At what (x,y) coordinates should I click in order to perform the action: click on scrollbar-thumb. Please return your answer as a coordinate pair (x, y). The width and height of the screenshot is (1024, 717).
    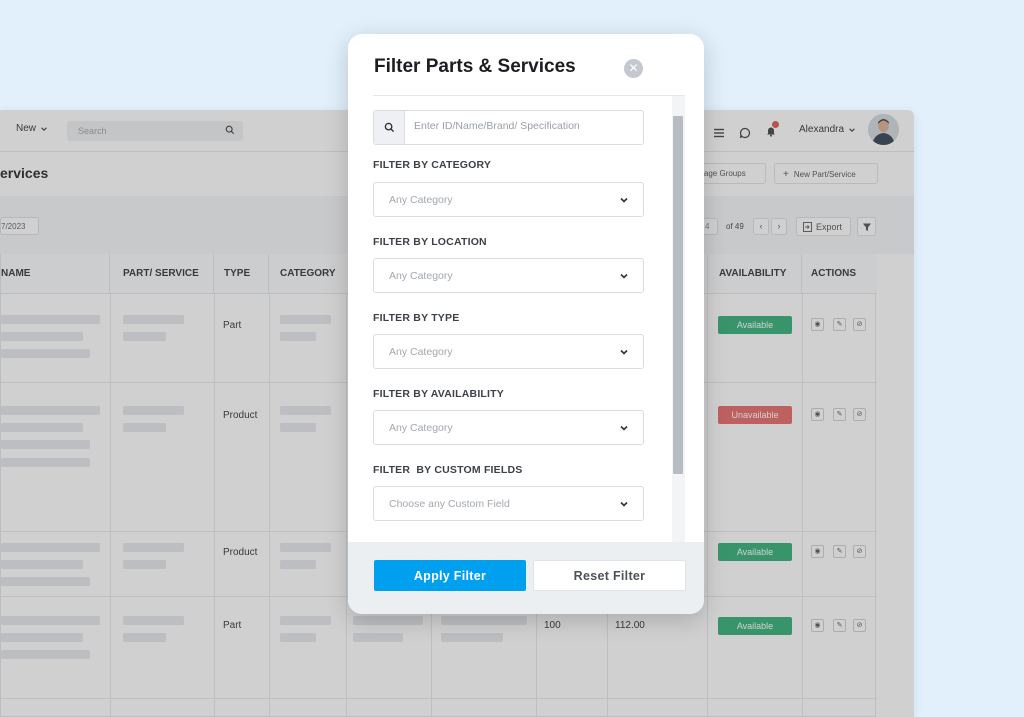
    Looking at the image, I should click on (678, 295).